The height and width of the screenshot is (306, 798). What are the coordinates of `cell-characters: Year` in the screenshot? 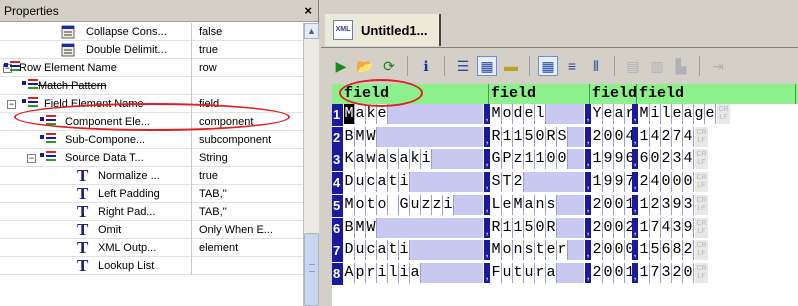 It's located at (614, 114).